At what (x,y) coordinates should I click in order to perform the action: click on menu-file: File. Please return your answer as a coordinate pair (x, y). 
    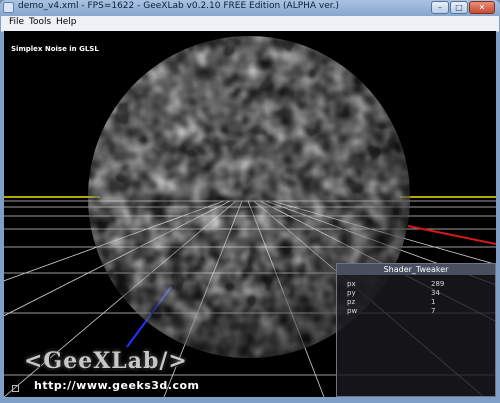
    Looking at the image, I should click on (16, 22).